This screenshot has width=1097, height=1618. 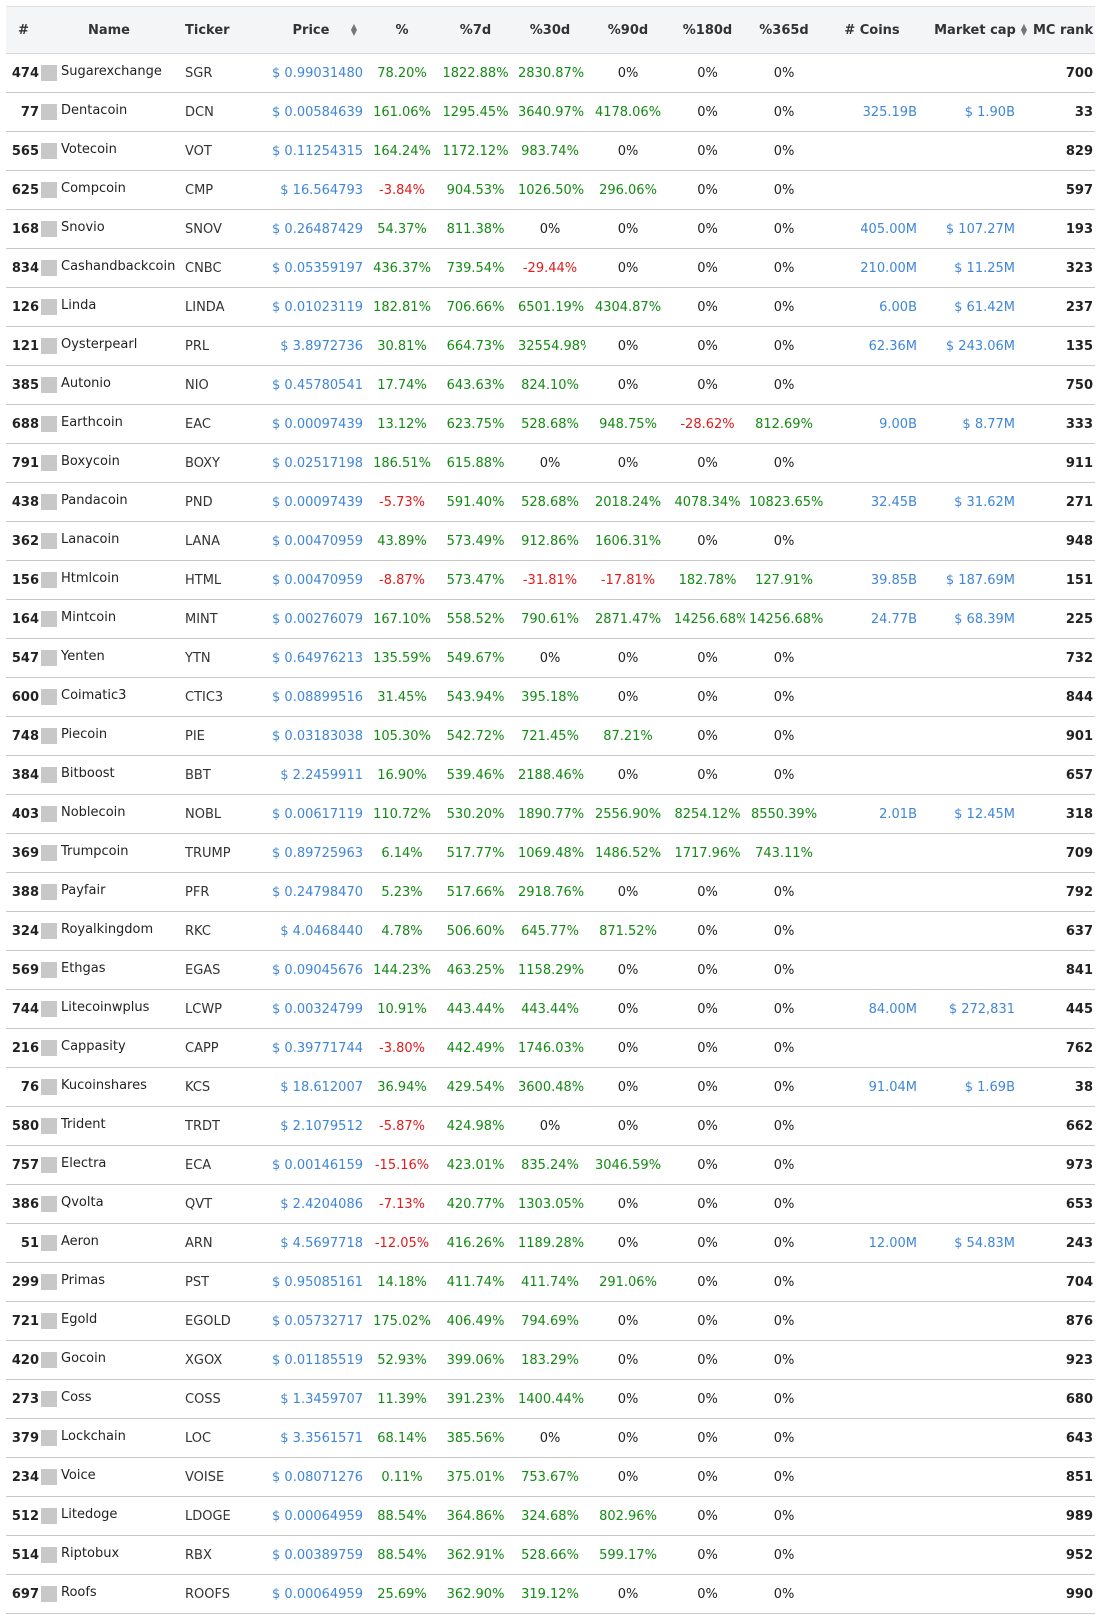 I want to click on header-price: Price ▲ ▼, so click(x=311, y=30).